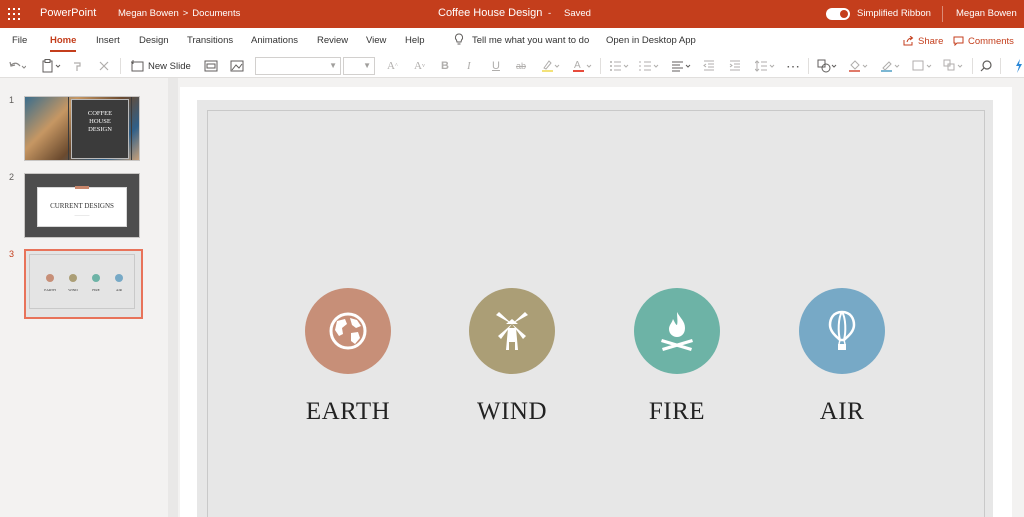 This screenshot has width=1024, height=517. I want to click on align-button, so click(682, 66).